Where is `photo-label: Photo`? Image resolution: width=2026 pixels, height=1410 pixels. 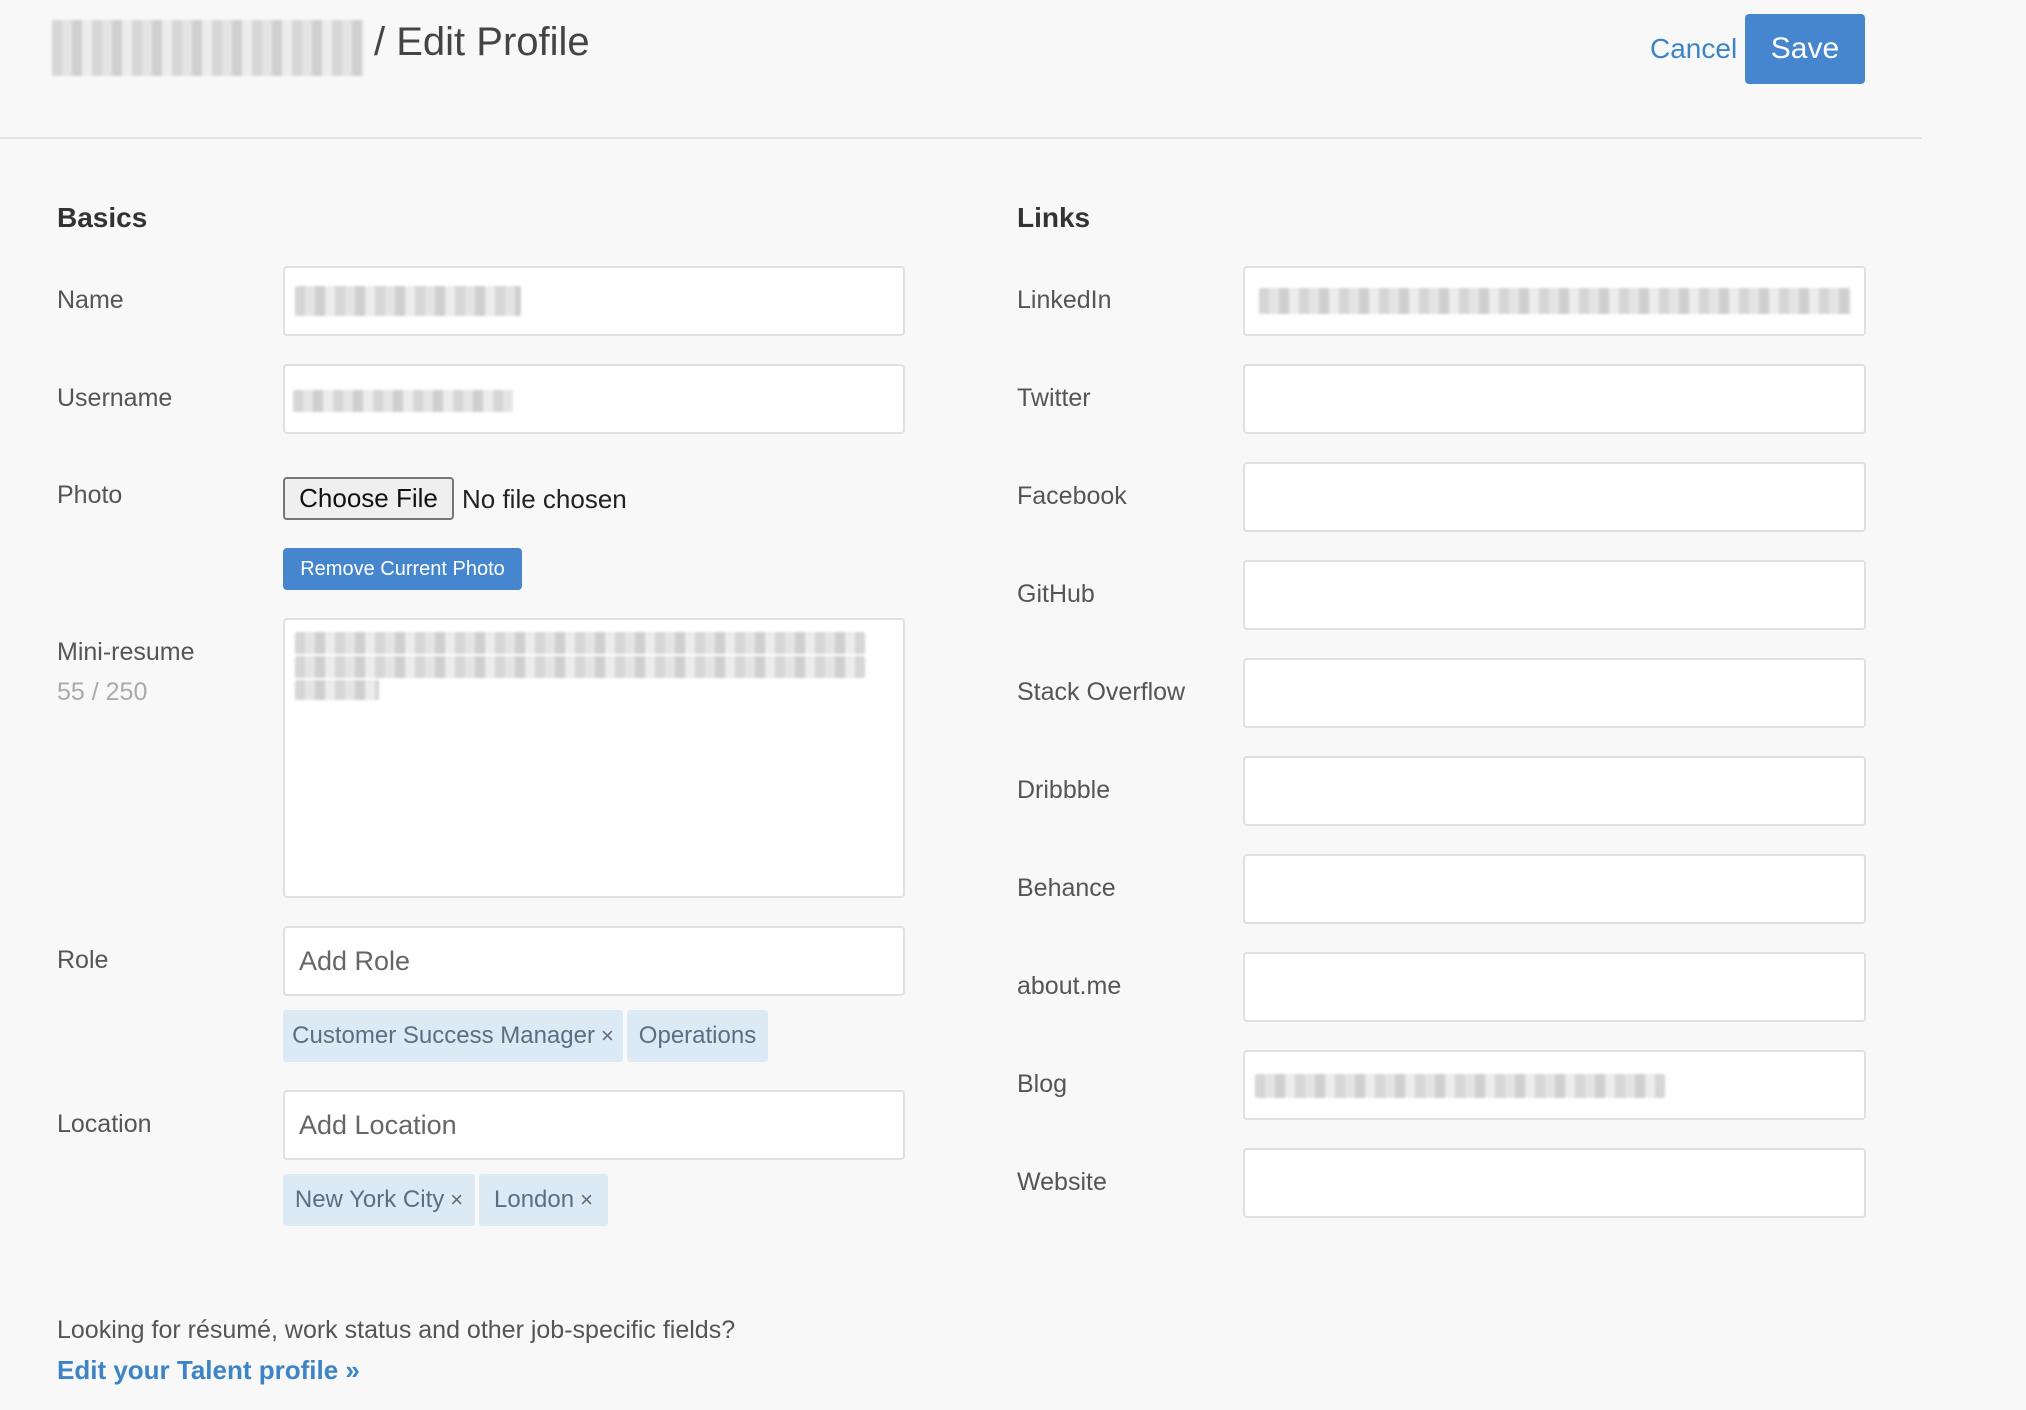
photo-label: Photo is located at coordinates (90, 495).